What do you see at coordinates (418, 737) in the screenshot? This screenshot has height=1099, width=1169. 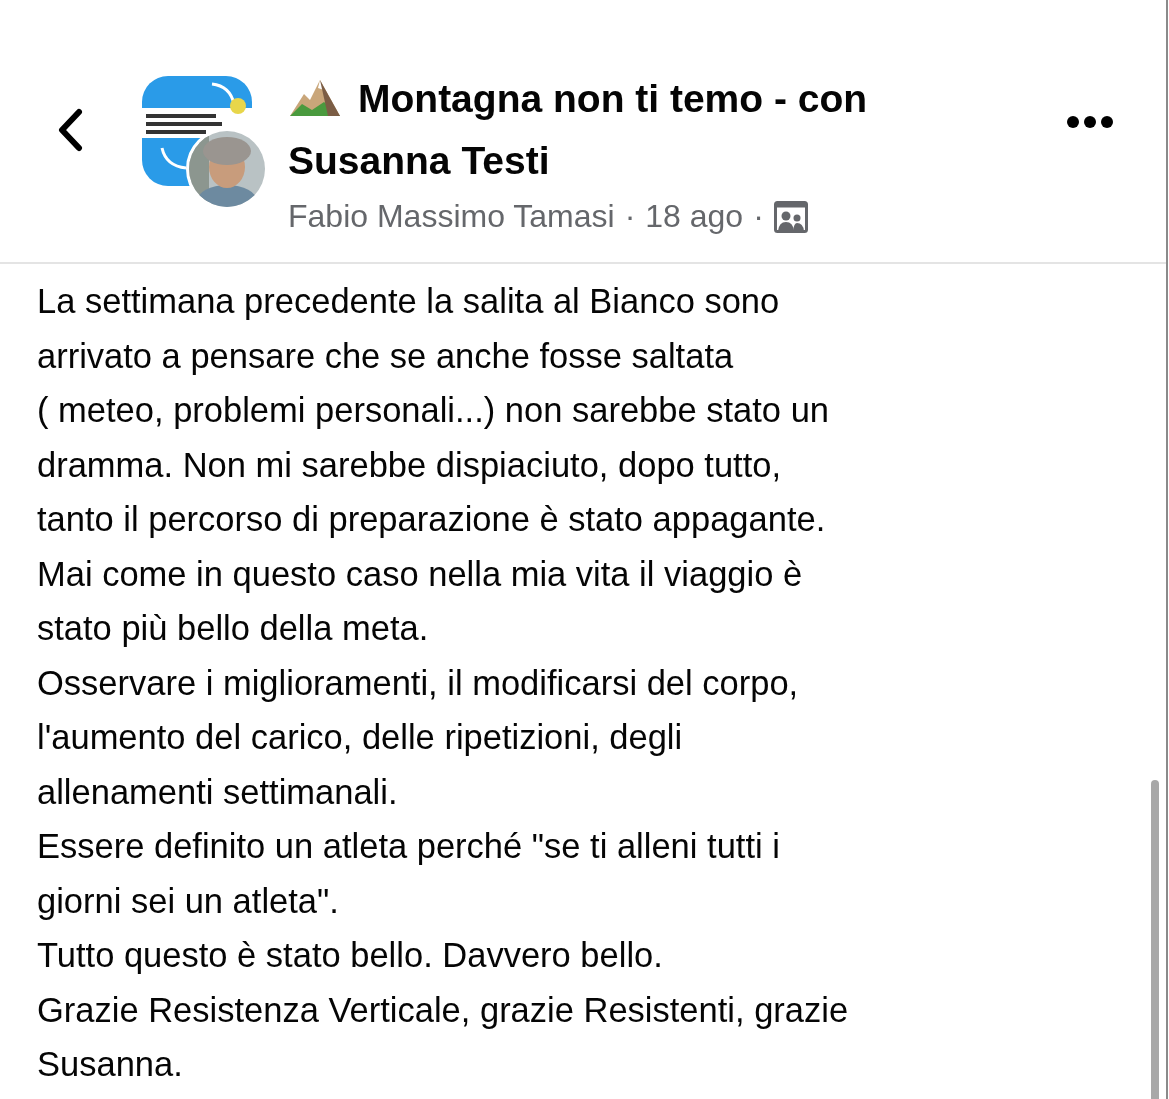 I see `post-paragraph: Osservare i miglioramenti, il modificarsi del corpo, l'aumento del carico, delle ripetizioni, degli allenamenti settimanali.` at bounding box center [418, 737].